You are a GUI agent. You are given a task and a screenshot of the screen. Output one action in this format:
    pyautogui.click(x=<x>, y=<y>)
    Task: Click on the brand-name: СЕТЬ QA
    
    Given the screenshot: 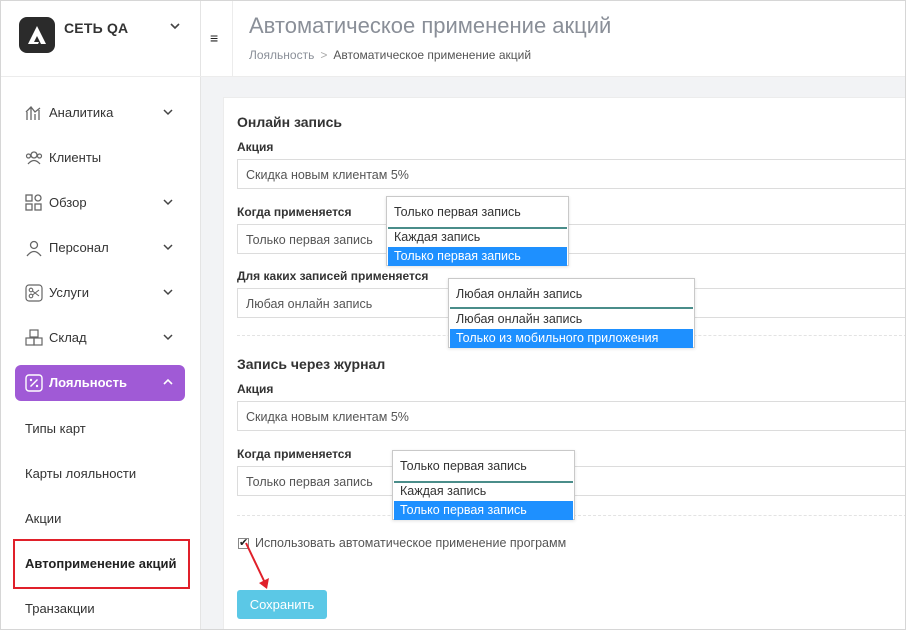 What is the action you would take?
    pyautogui.click(x=96, y=28)
    